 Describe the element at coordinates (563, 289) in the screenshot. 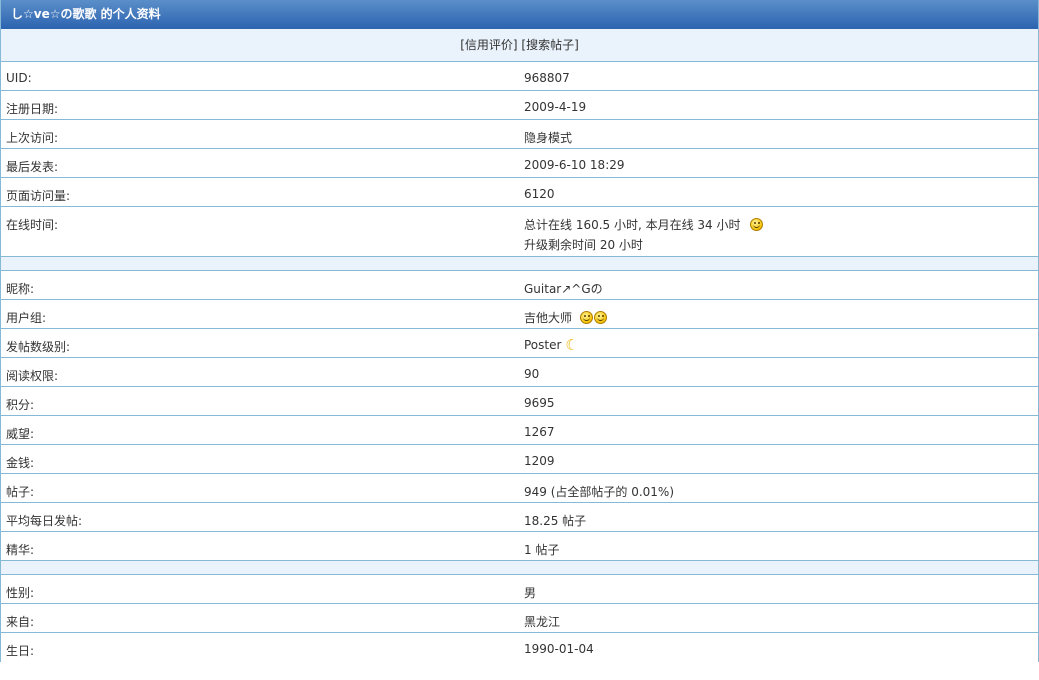

I see `row-value: Guitar↗^Gの` at that location.